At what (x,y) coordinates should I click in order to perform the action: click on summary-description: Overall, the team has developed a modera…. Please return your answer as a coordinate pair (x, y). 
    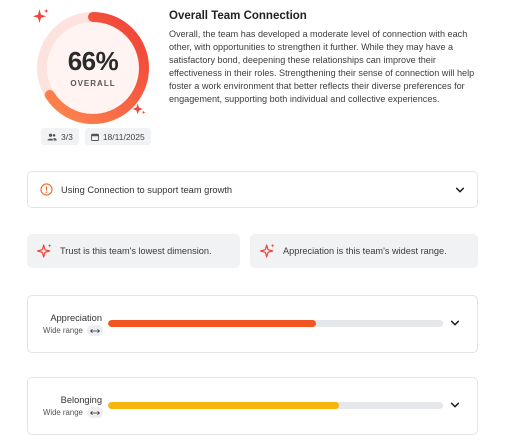
    Looking at the image, I should click on (322, 66).